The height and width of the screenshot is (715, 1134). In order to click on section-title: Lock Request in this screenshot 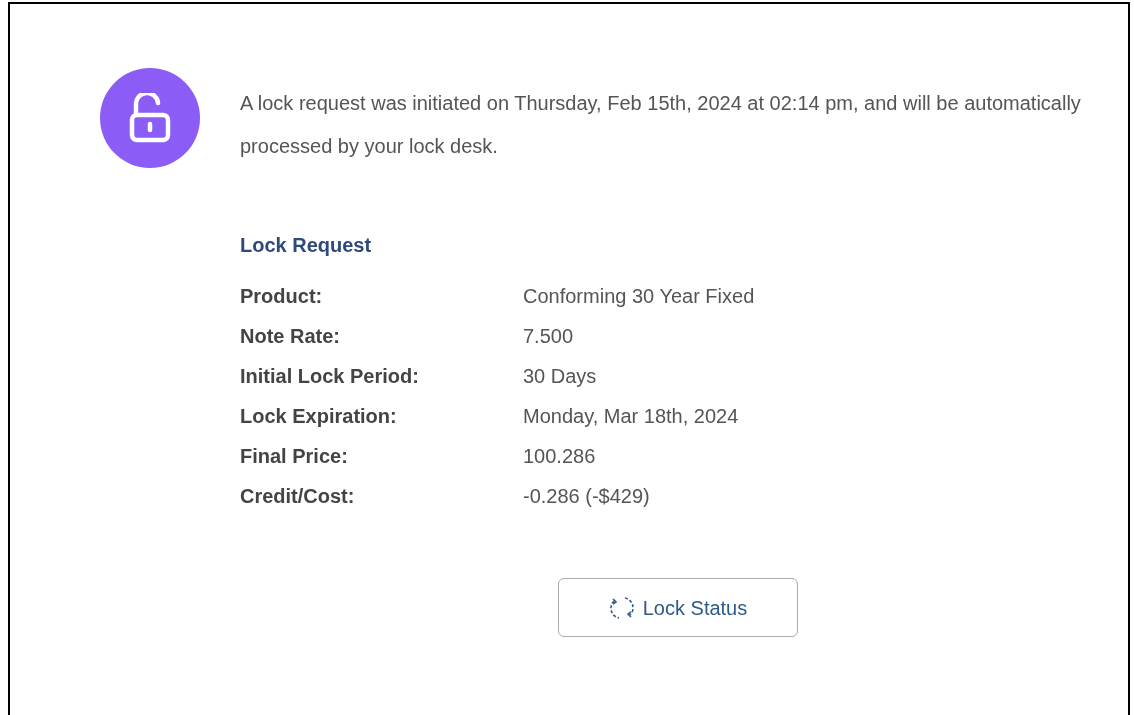, I will do `click(306, 245)`.